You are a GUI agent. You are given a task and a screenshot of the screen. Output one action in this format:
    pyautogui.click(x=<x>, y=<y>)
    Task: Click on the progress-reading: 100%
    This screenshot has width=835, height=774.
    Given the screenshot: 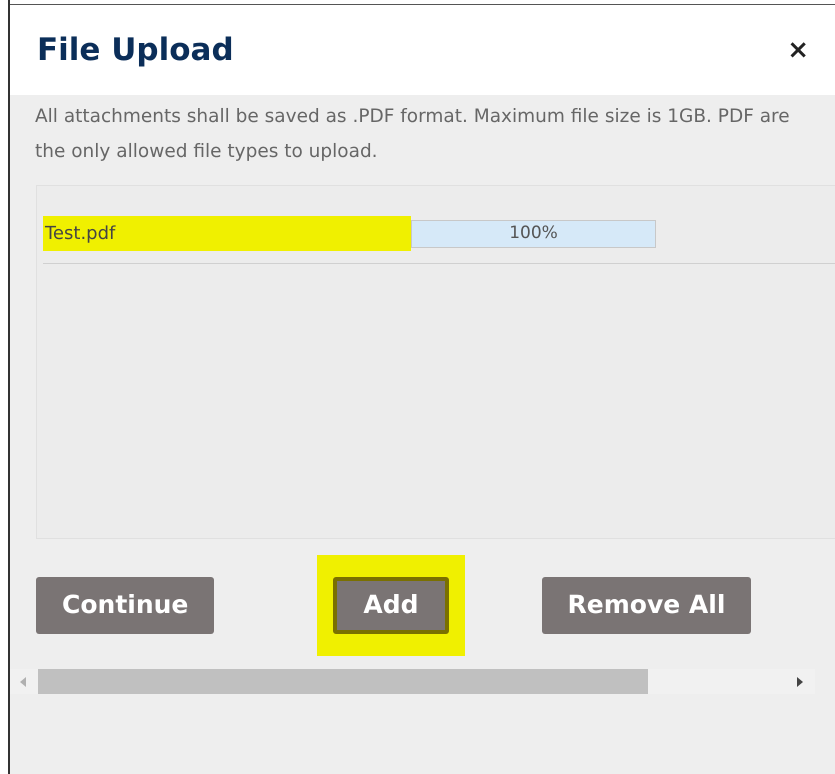 What is the action you would take?
    pyautogui.click(x=533, y=233)
    